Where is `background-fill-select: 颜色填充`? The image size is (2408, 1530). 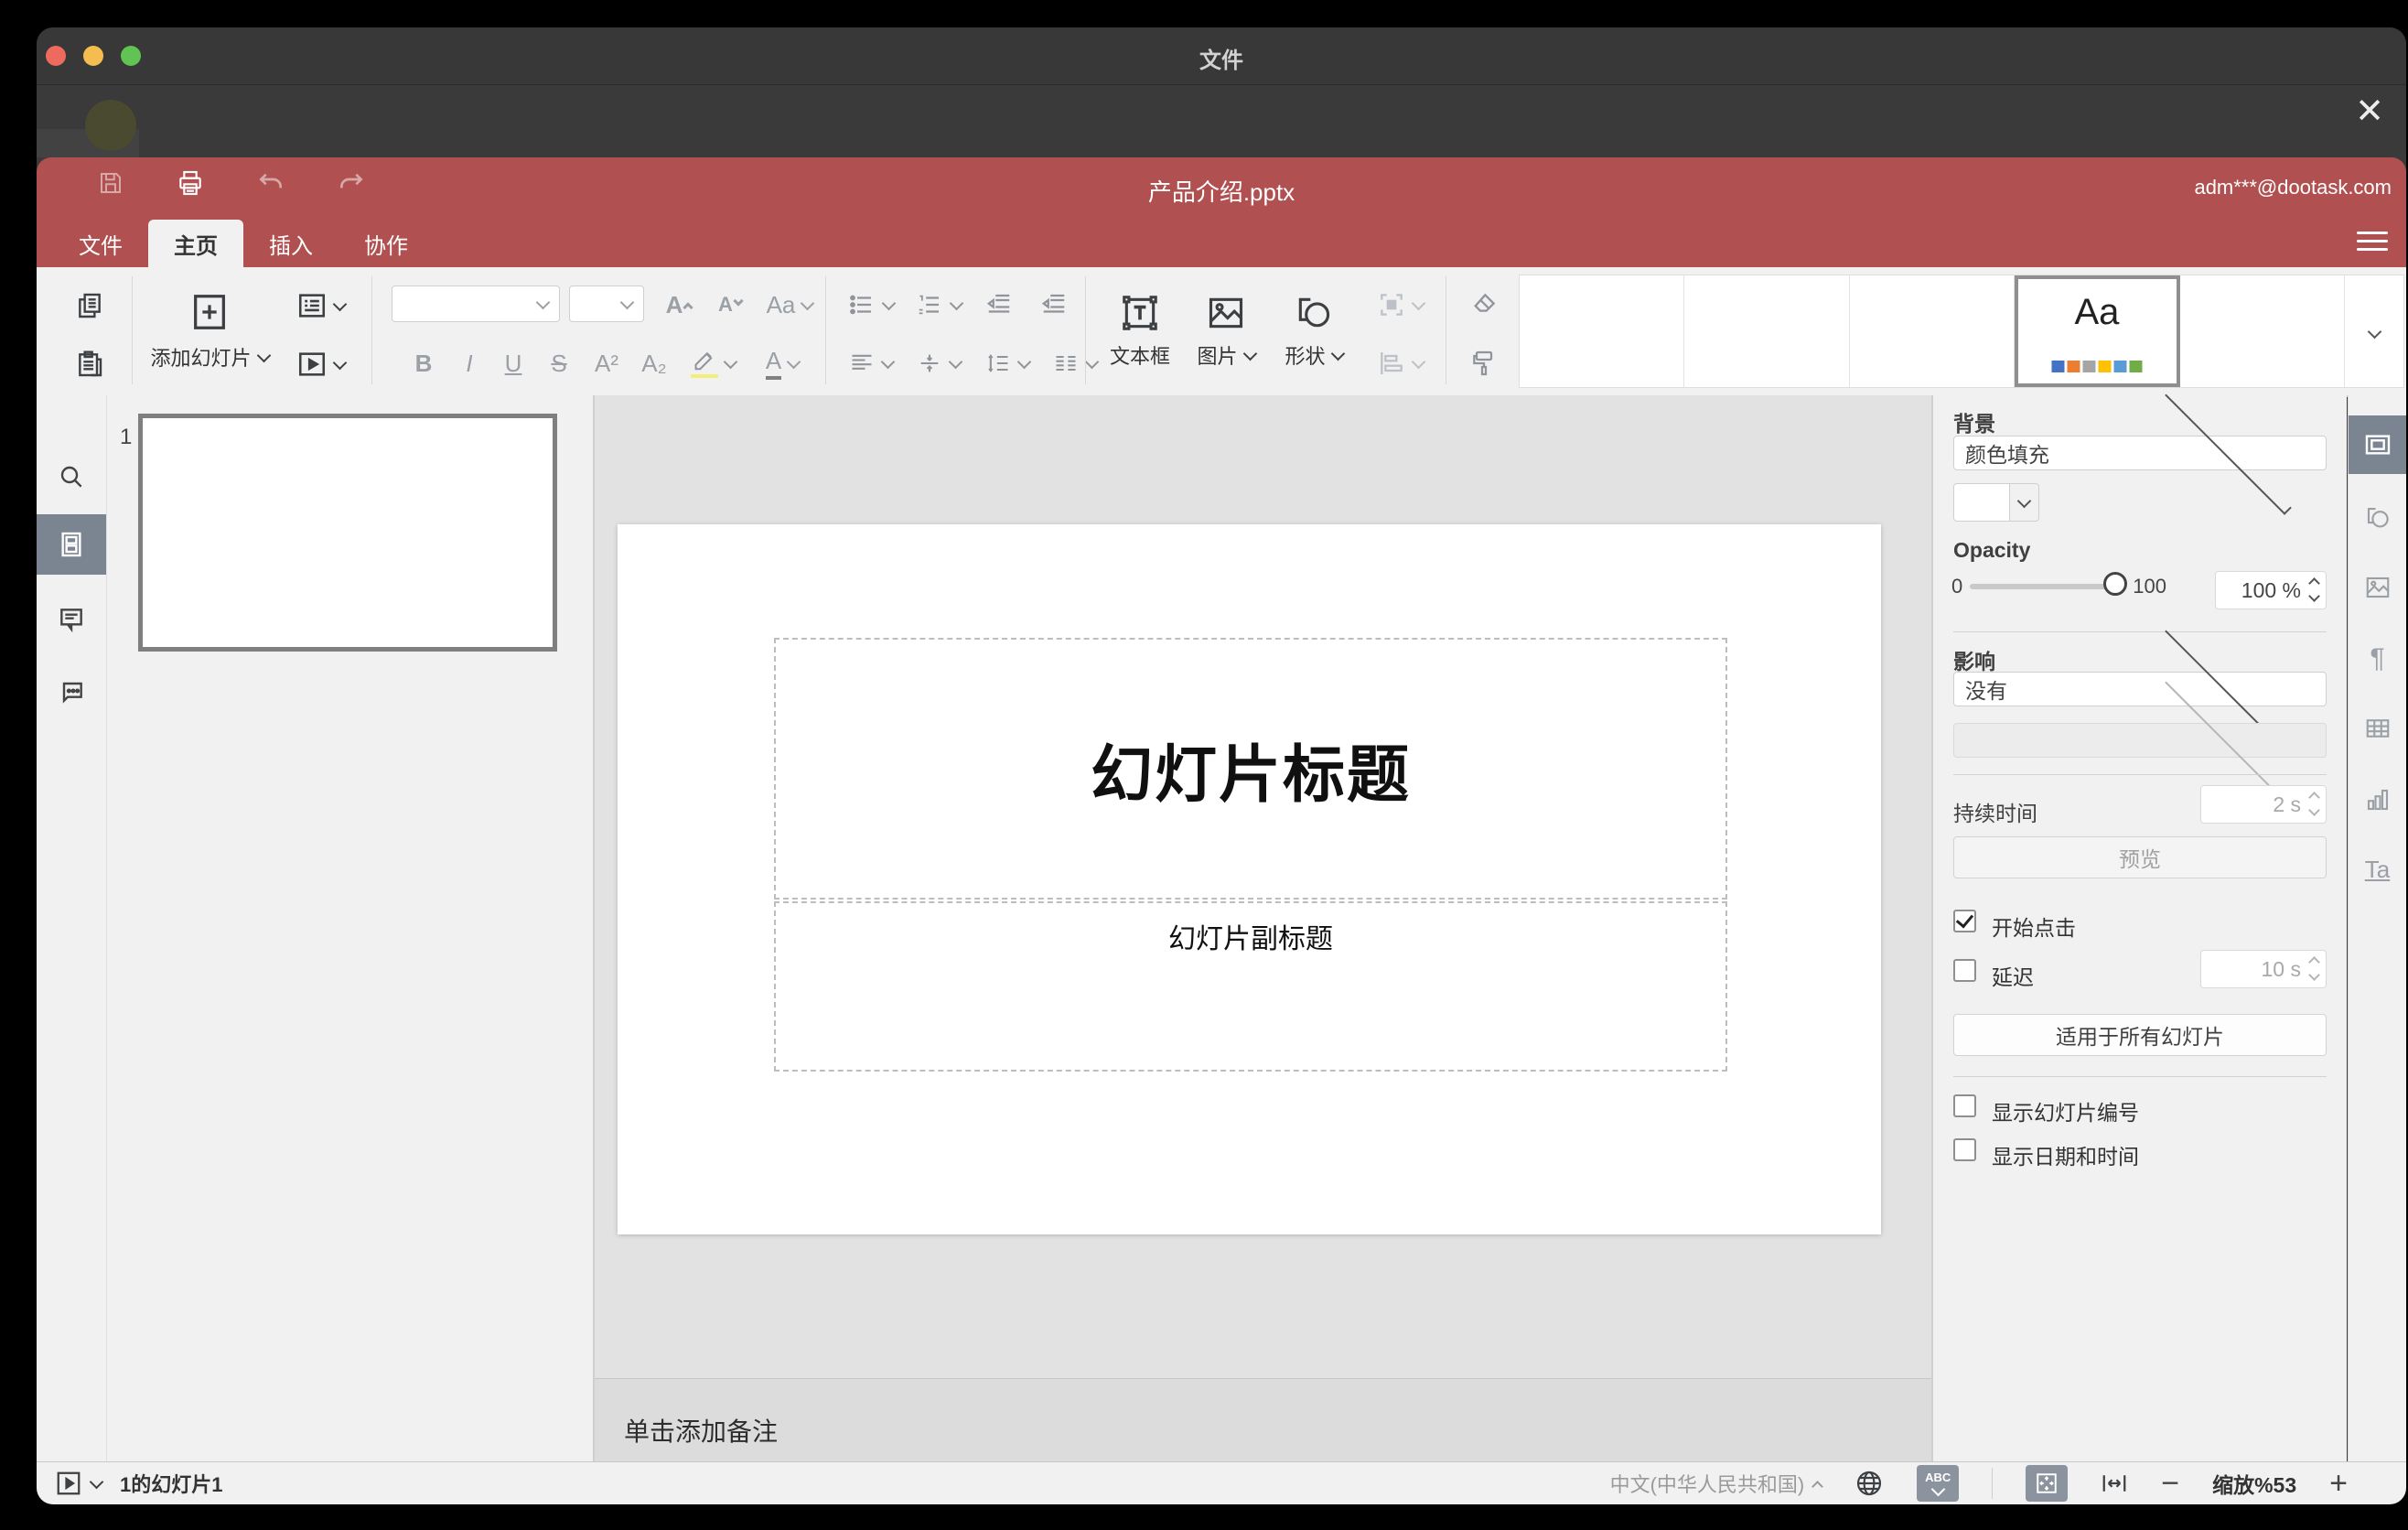
background-fill-select: 颜色填充 is located at coordinates (2140, 451).